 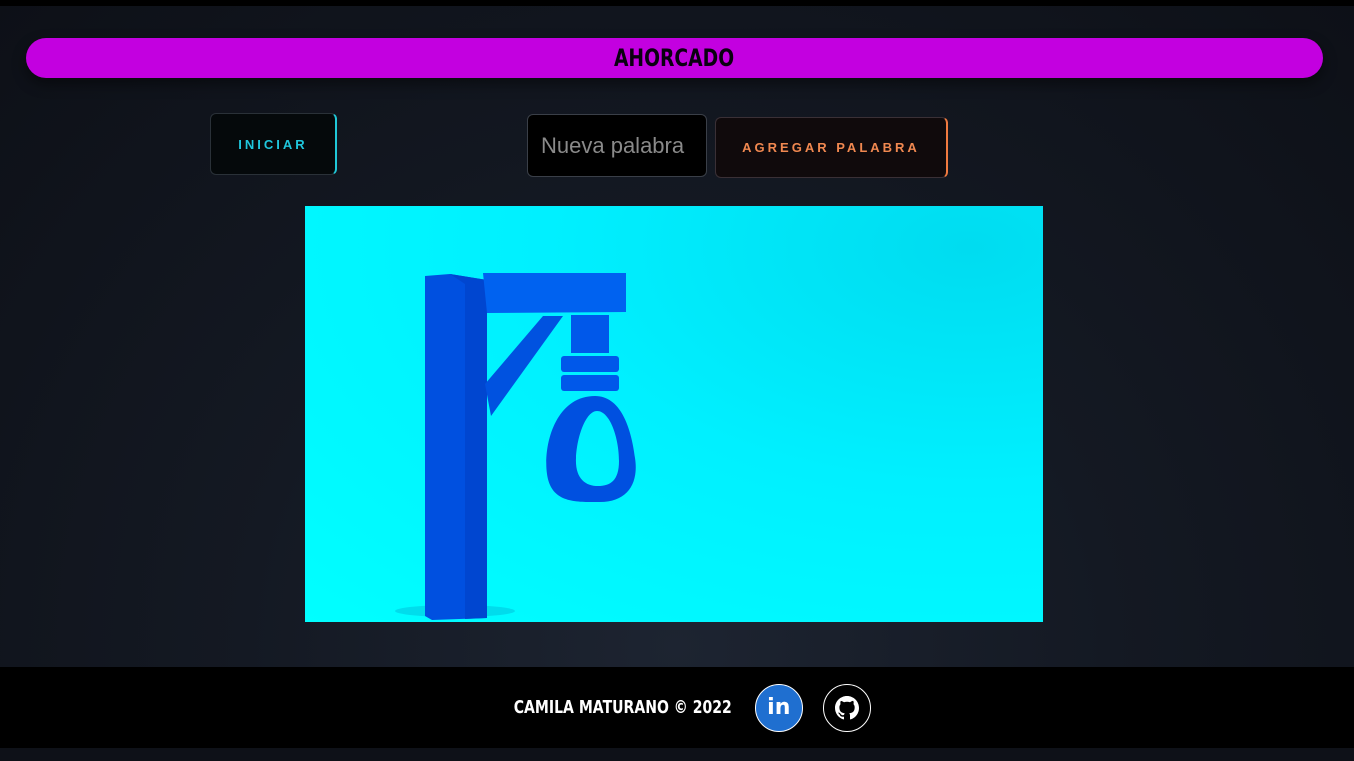 What do you see at coordinates (677, 754) in the screenshot?
I see `bottom-strip` at bounding box center [677, 754].